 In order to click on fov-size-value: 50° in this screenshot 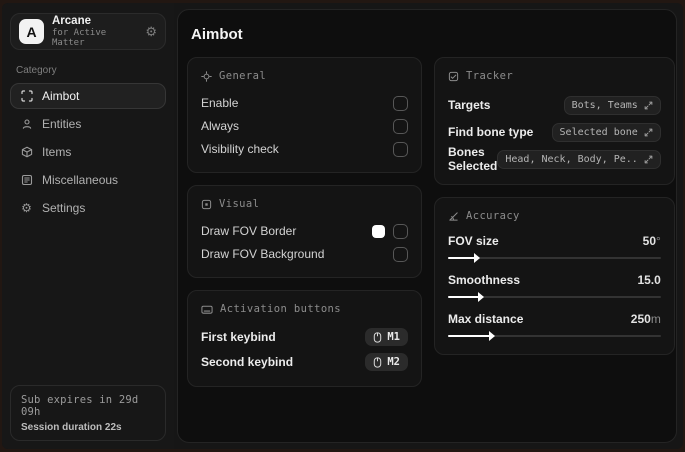, I will do `click(651, 241)`.